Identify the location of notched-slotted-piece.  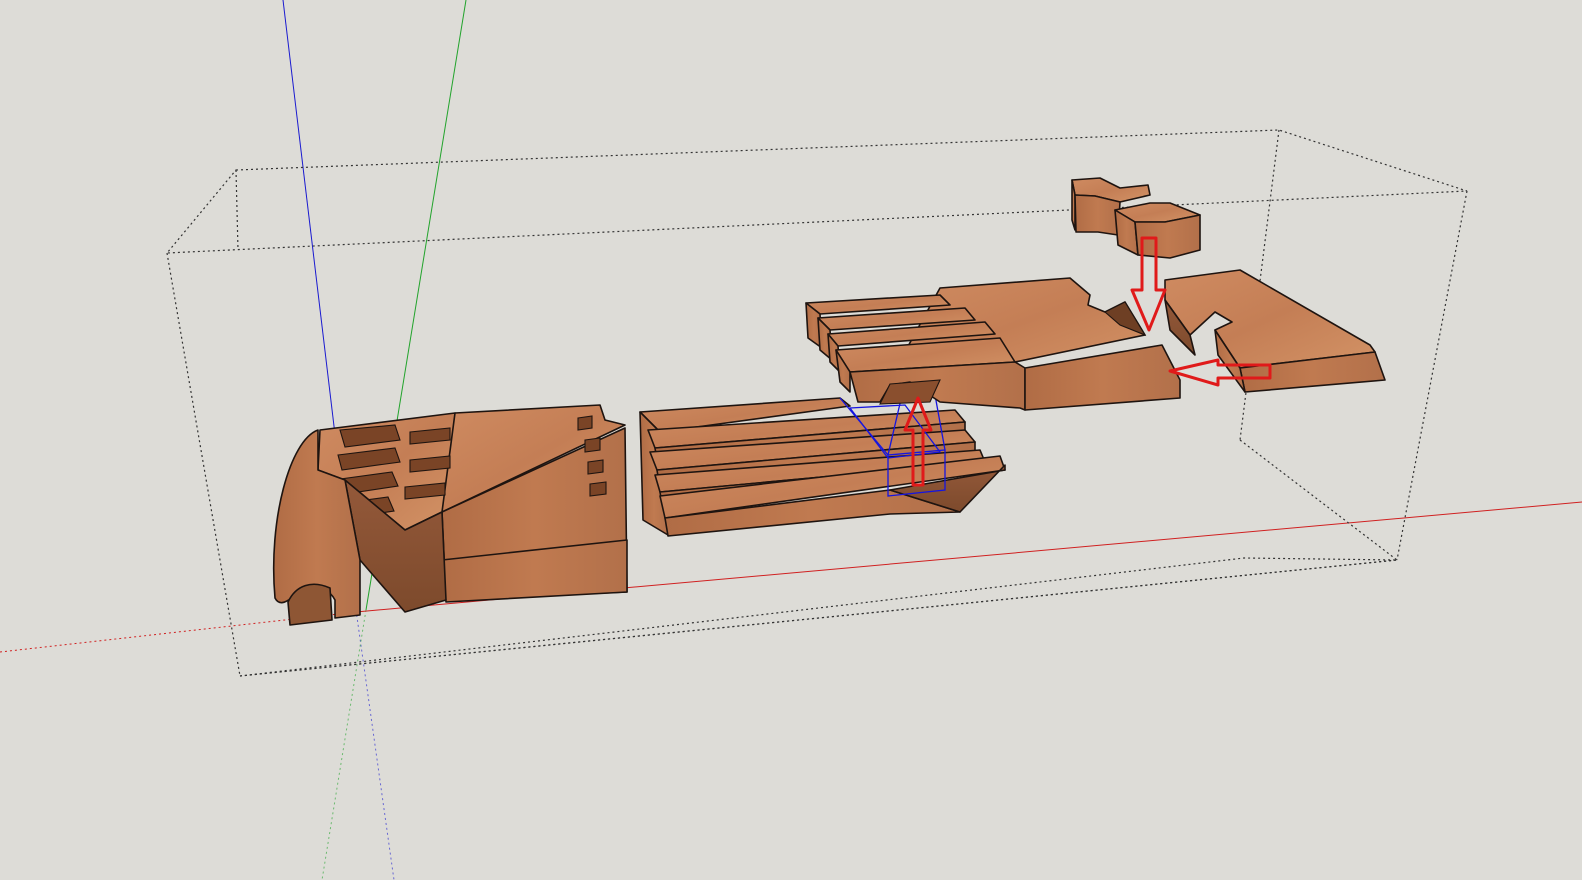
(1095, 340).